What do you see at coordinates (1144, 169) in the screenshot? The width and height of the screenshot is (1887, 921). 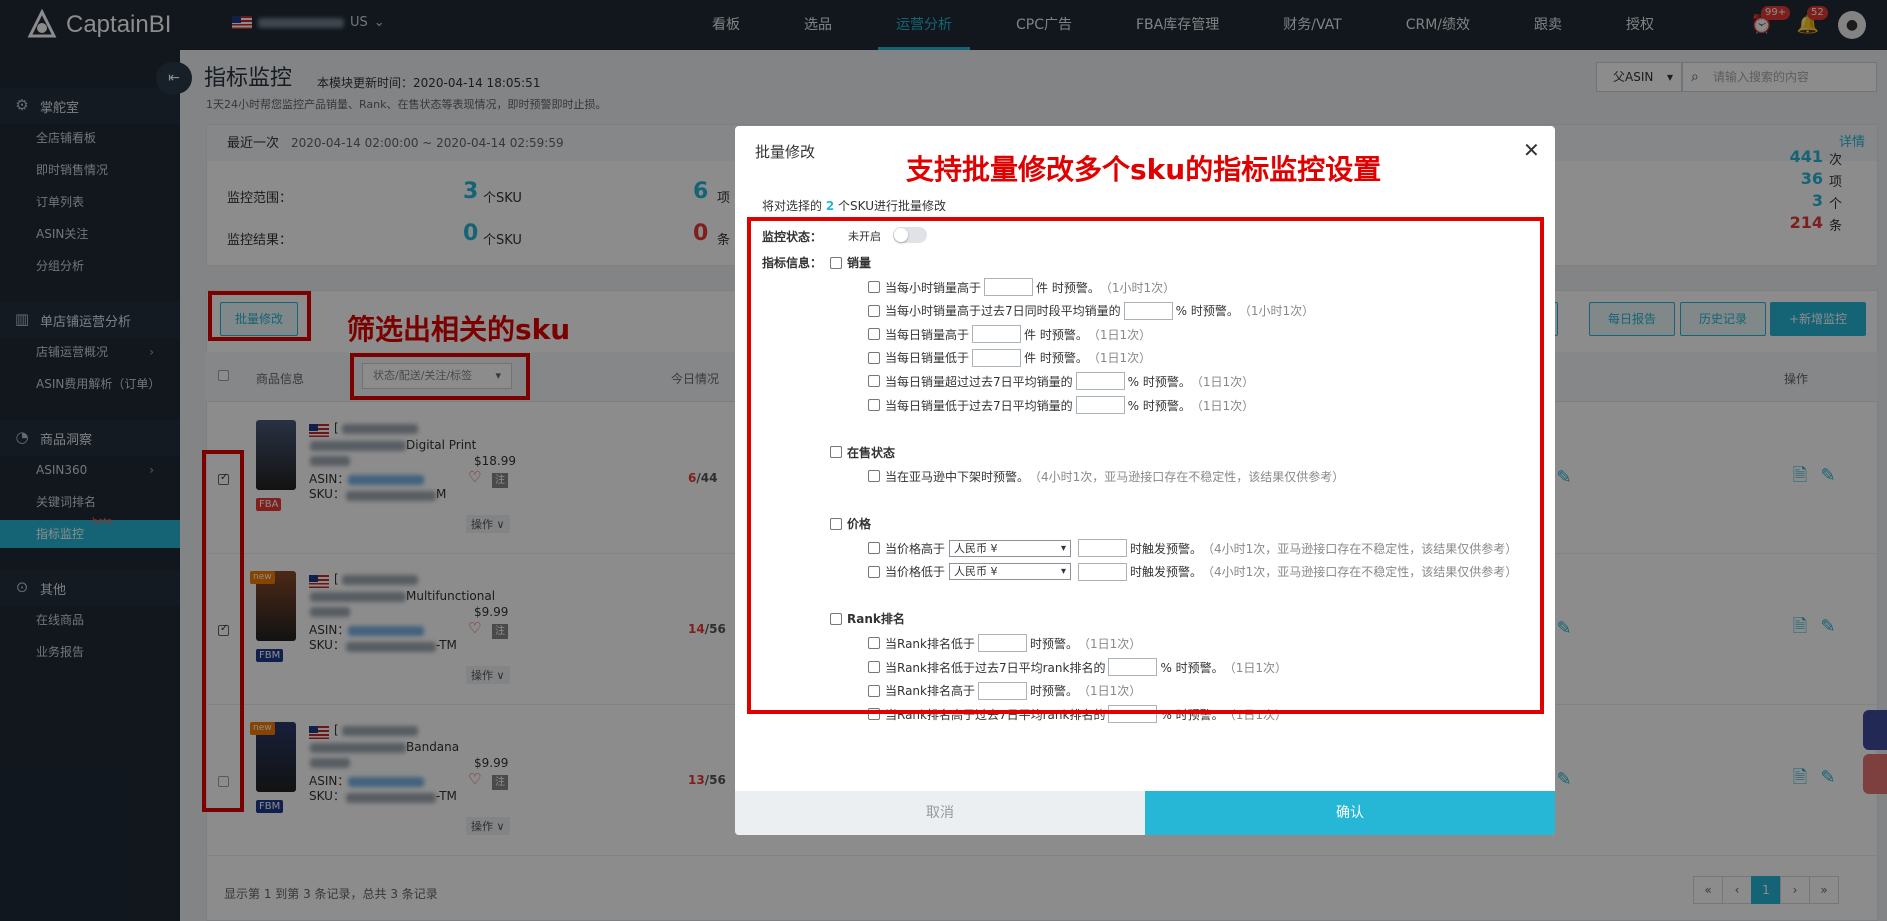 I see `annotation-modal: 支持批量修改多个sku的指标监控设置` at bounding box center [1144, 169].